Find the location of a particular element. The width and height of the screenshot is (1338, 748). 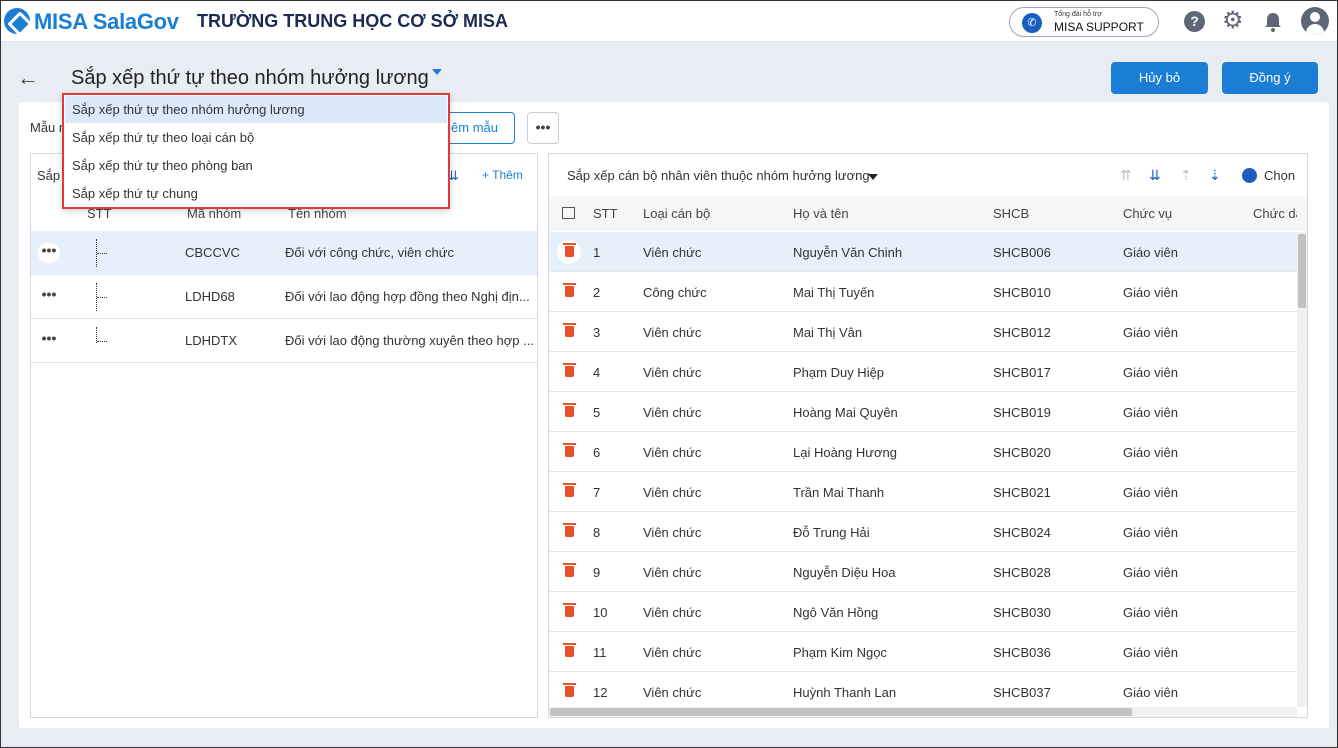

page-title: Sắp xếp thứ tự theo nhóm hưởng lương is located at coordinates (250, 78).